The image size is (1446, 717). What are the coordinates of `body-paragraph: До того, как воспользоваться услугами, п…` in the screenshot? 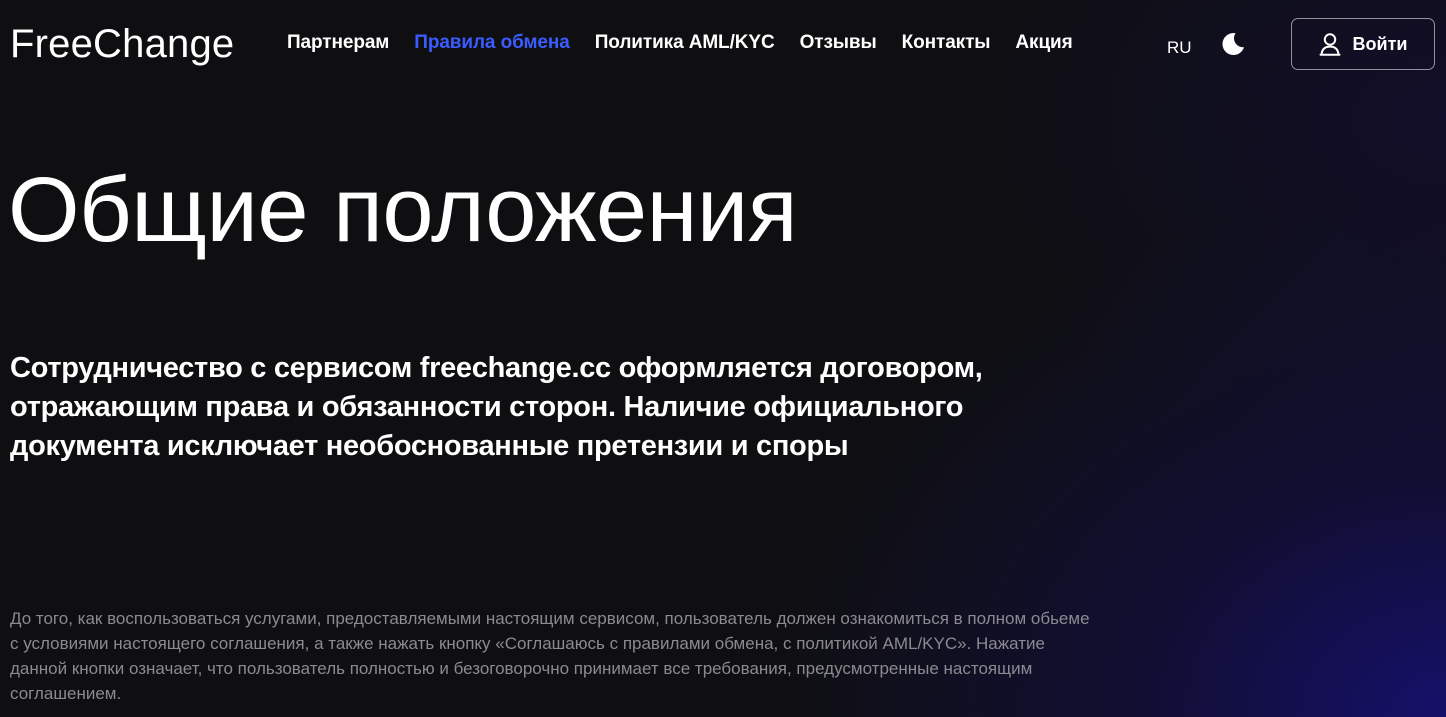 It's located at (550, 656).